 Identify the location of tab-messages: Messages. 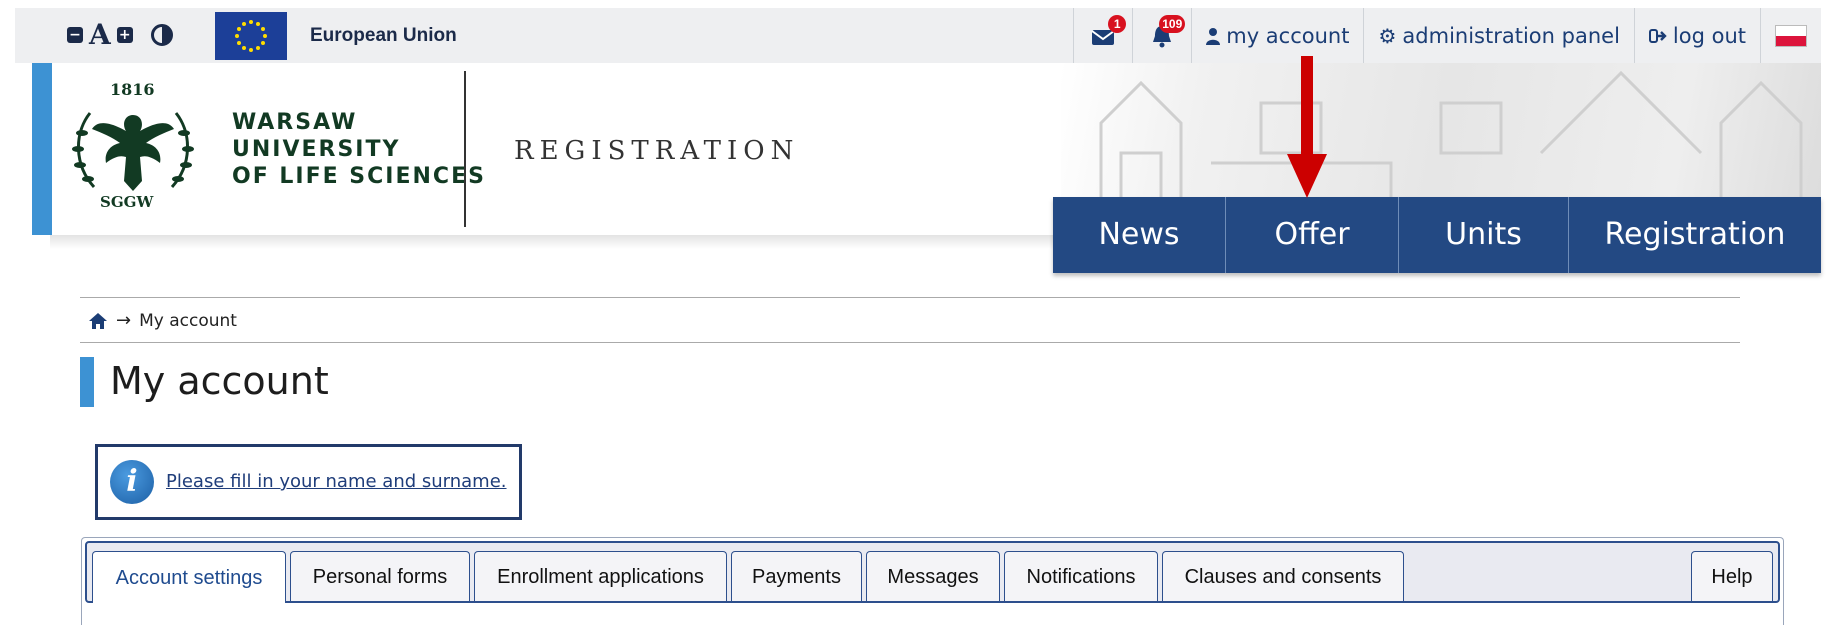
(933, 576).